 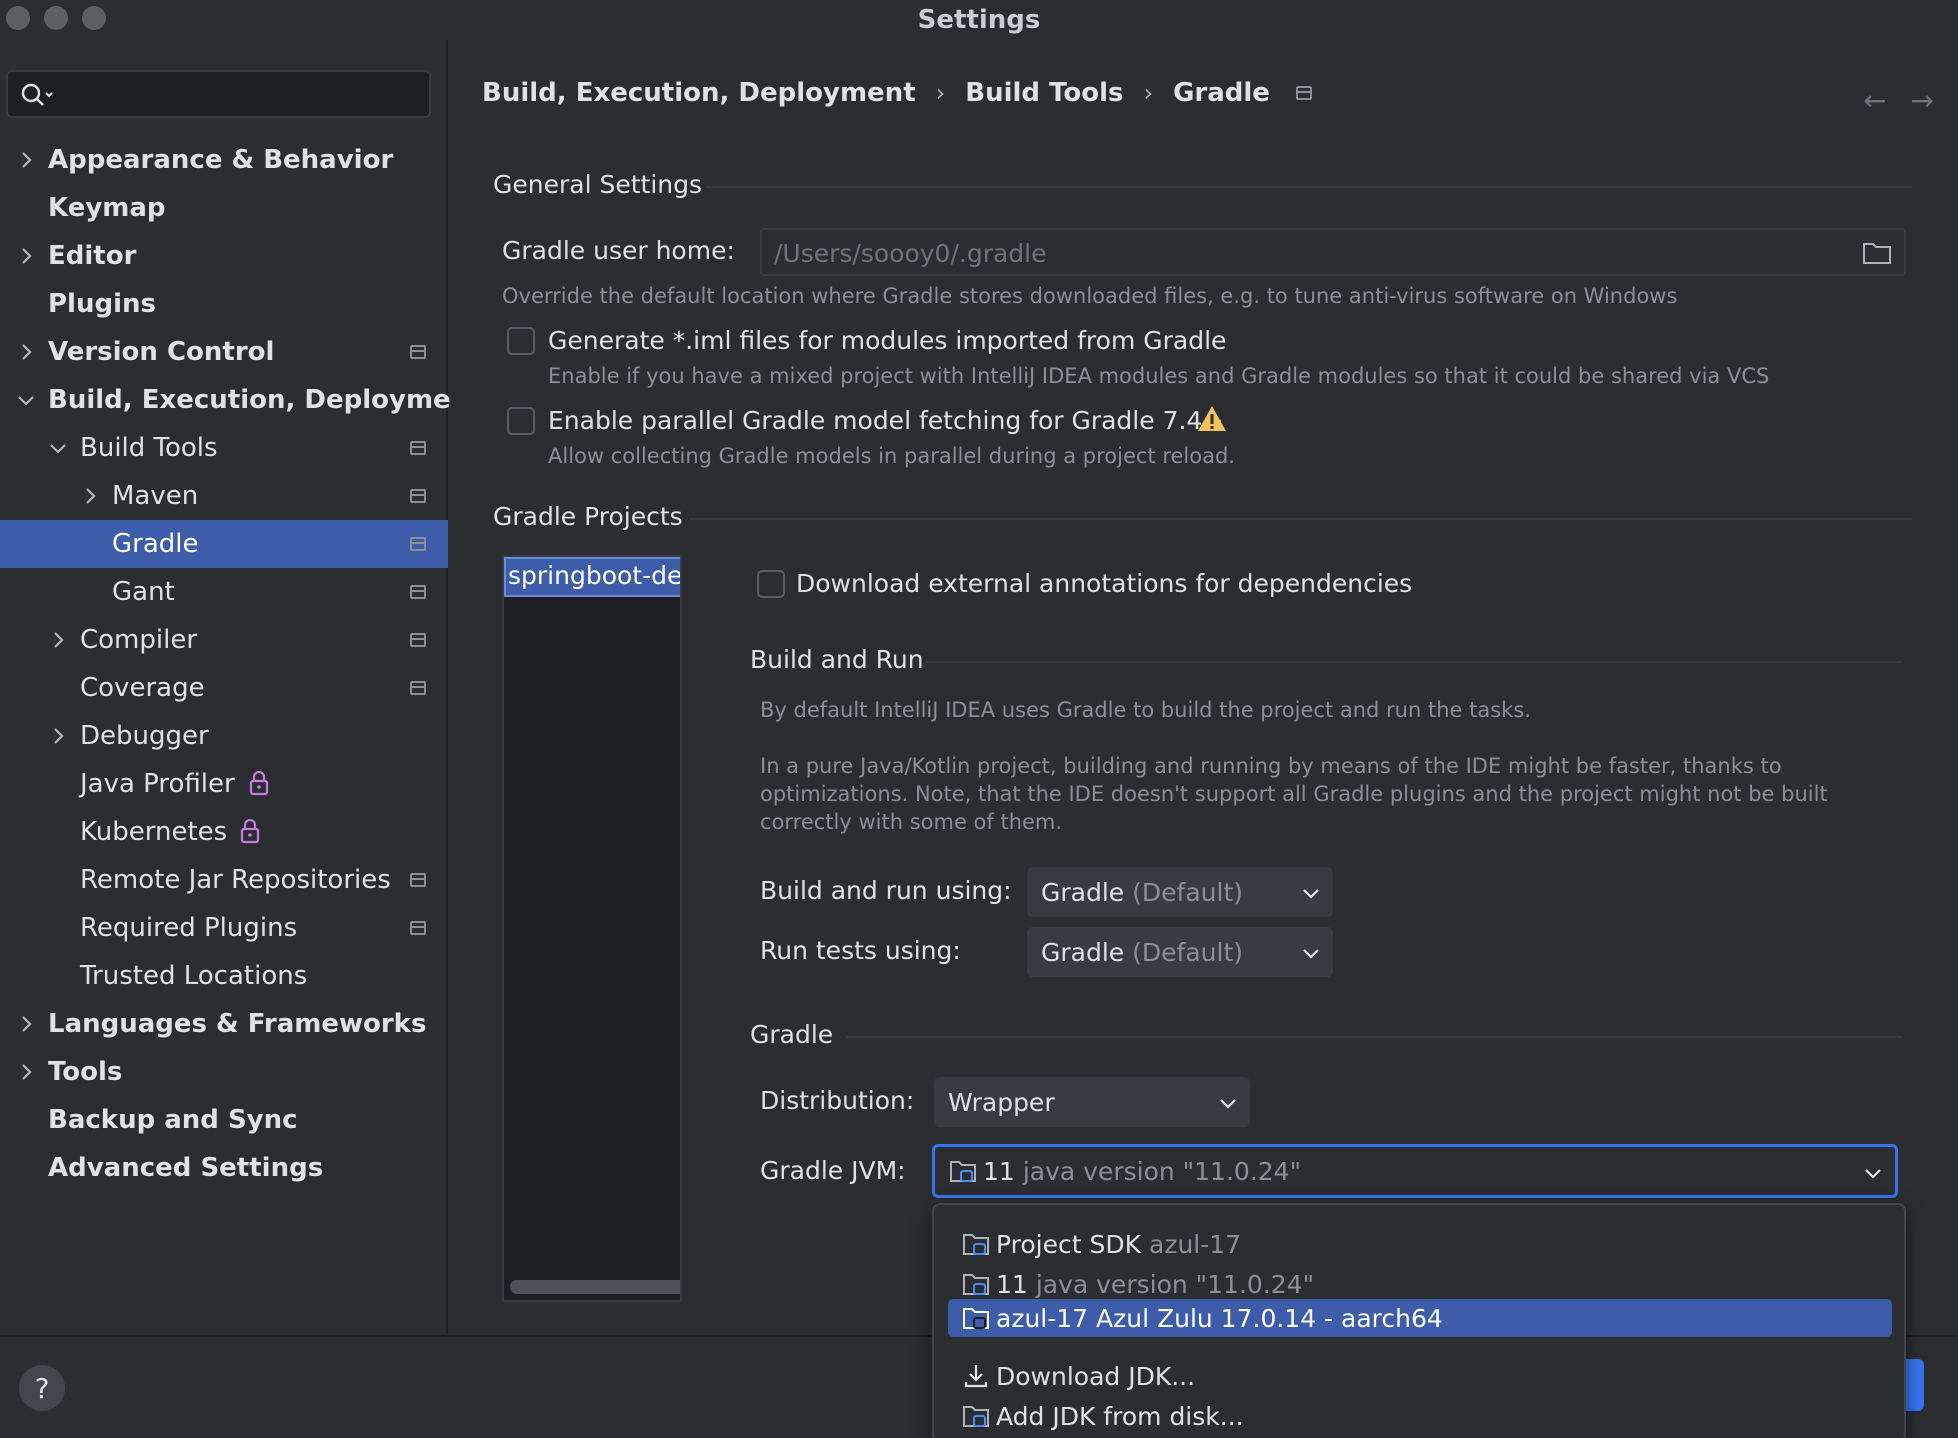 I want to click on sidebar-item-label: Remote Jar Repositories, so click(x=235, y=880).